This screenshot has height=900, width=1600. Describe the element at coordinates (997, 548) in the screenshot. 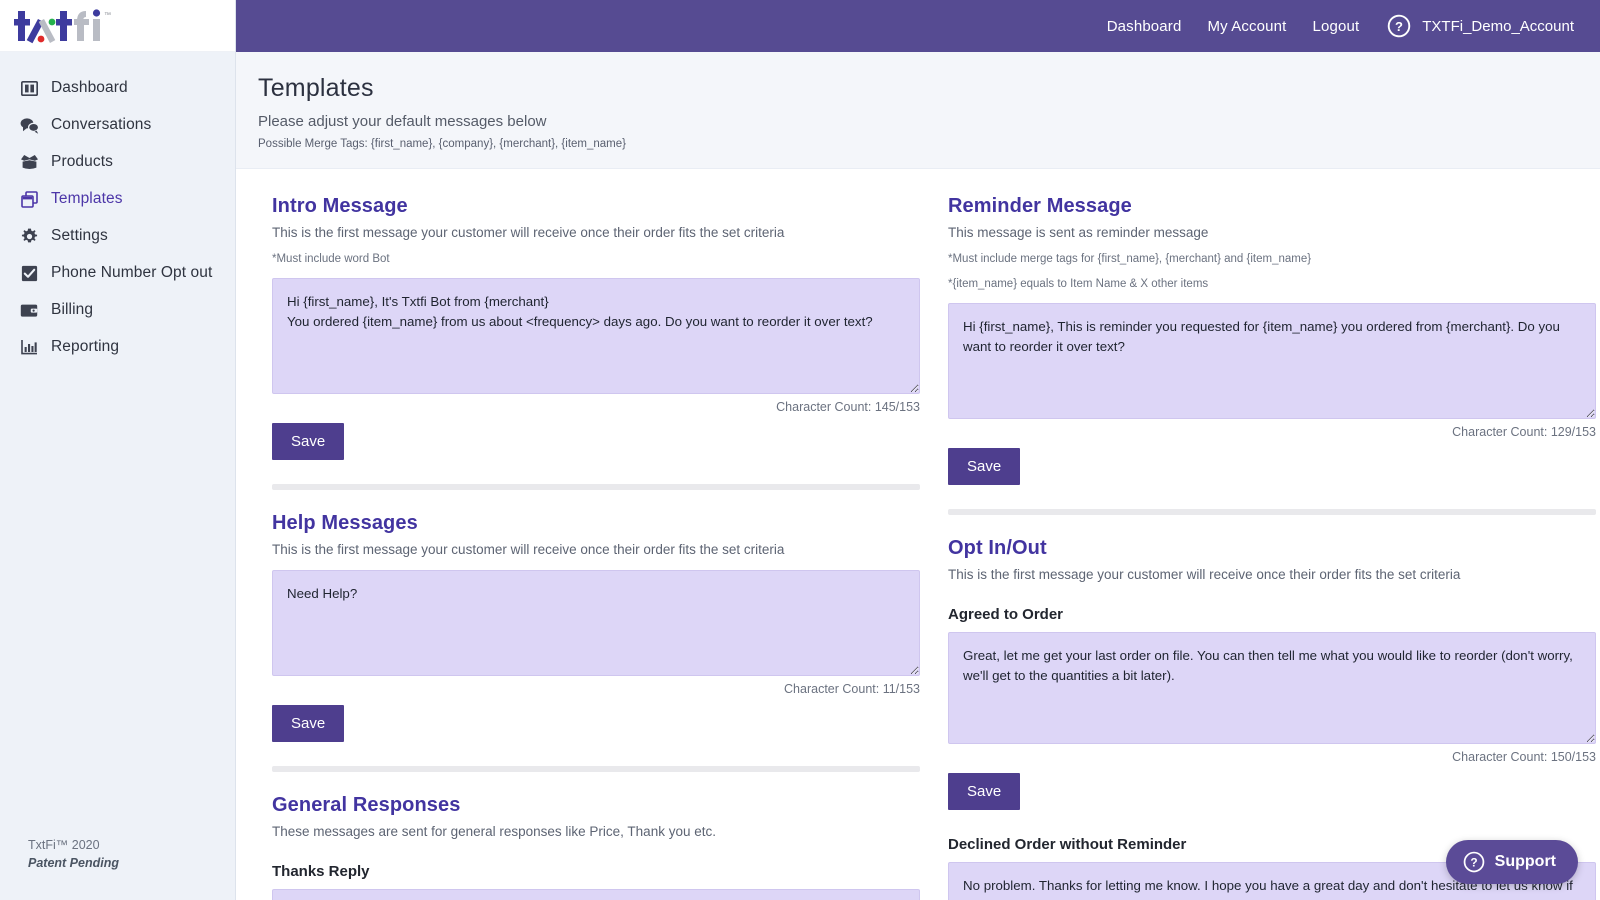

I see `section-title: Opt In/Out` at that location.